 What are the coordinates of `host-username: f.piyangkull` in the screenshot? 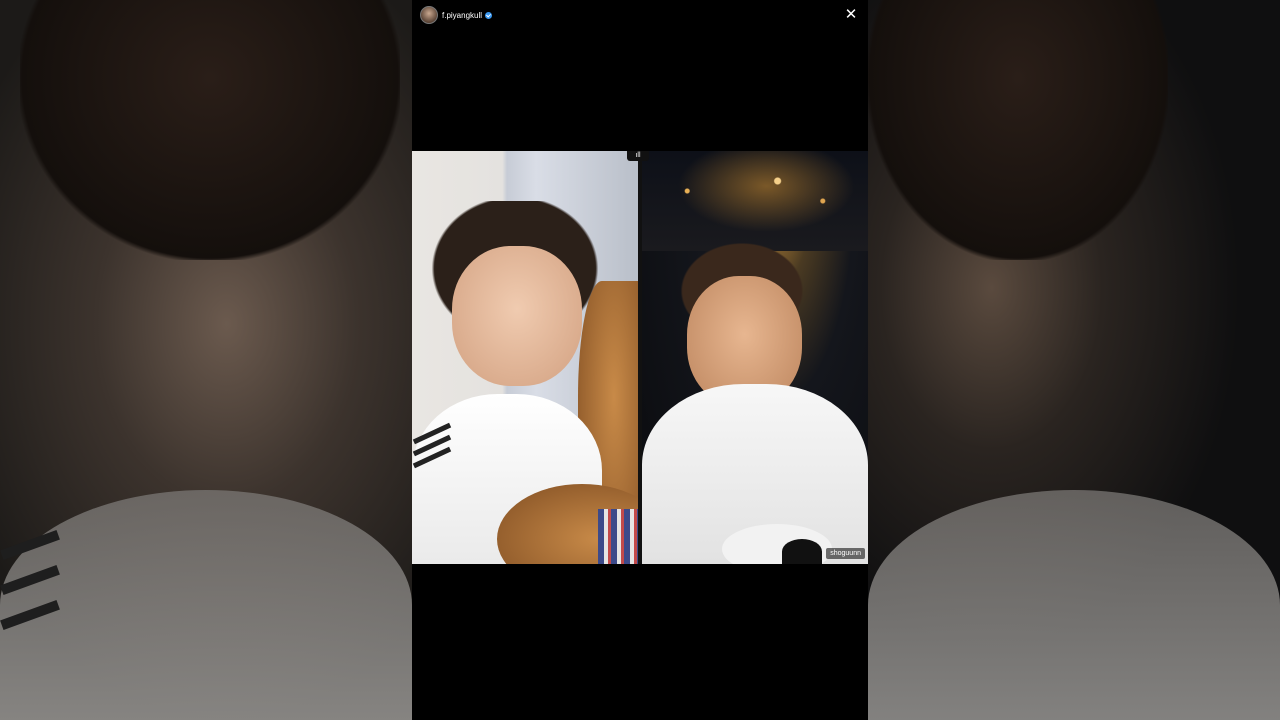 It's located at (462, 15).